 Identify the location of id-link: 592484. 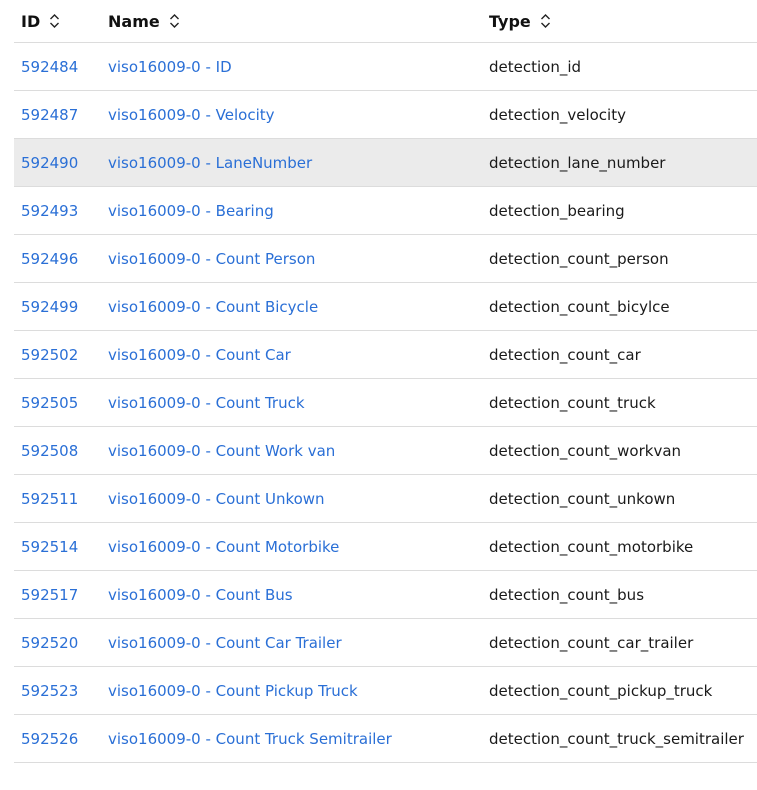
(49, 67).